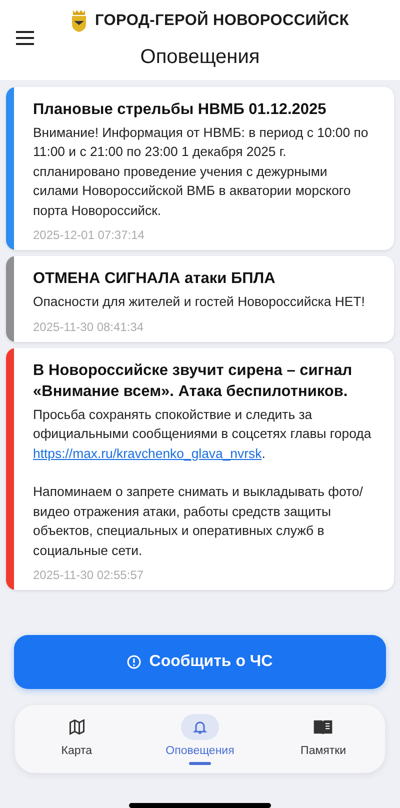 Image resolution: width=400 pixels, height=808 pixels. Describe the element at coordinates (200, 57) in the screenshot. I see `page-title: Оповещения` at that location.